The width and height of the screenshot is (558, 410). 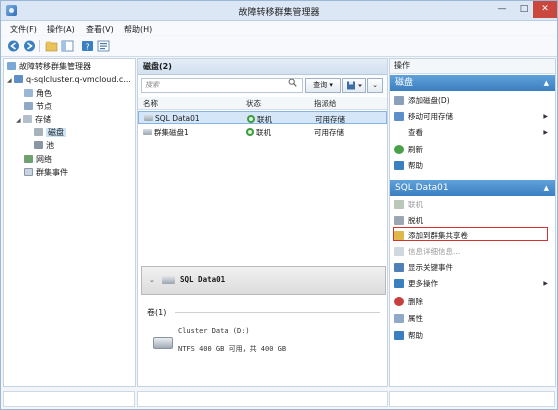 What do you see at coordinates (163, 343) in the screenshot?
I see `volume-disk-icon` at bounding box center [163, 343].